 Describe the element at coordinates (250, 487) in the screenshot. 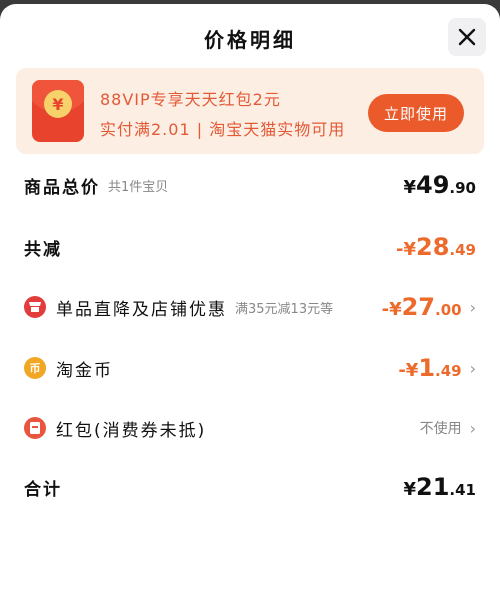

I see `subtotal-row: 合计 ¥ 21 .41` at that location.